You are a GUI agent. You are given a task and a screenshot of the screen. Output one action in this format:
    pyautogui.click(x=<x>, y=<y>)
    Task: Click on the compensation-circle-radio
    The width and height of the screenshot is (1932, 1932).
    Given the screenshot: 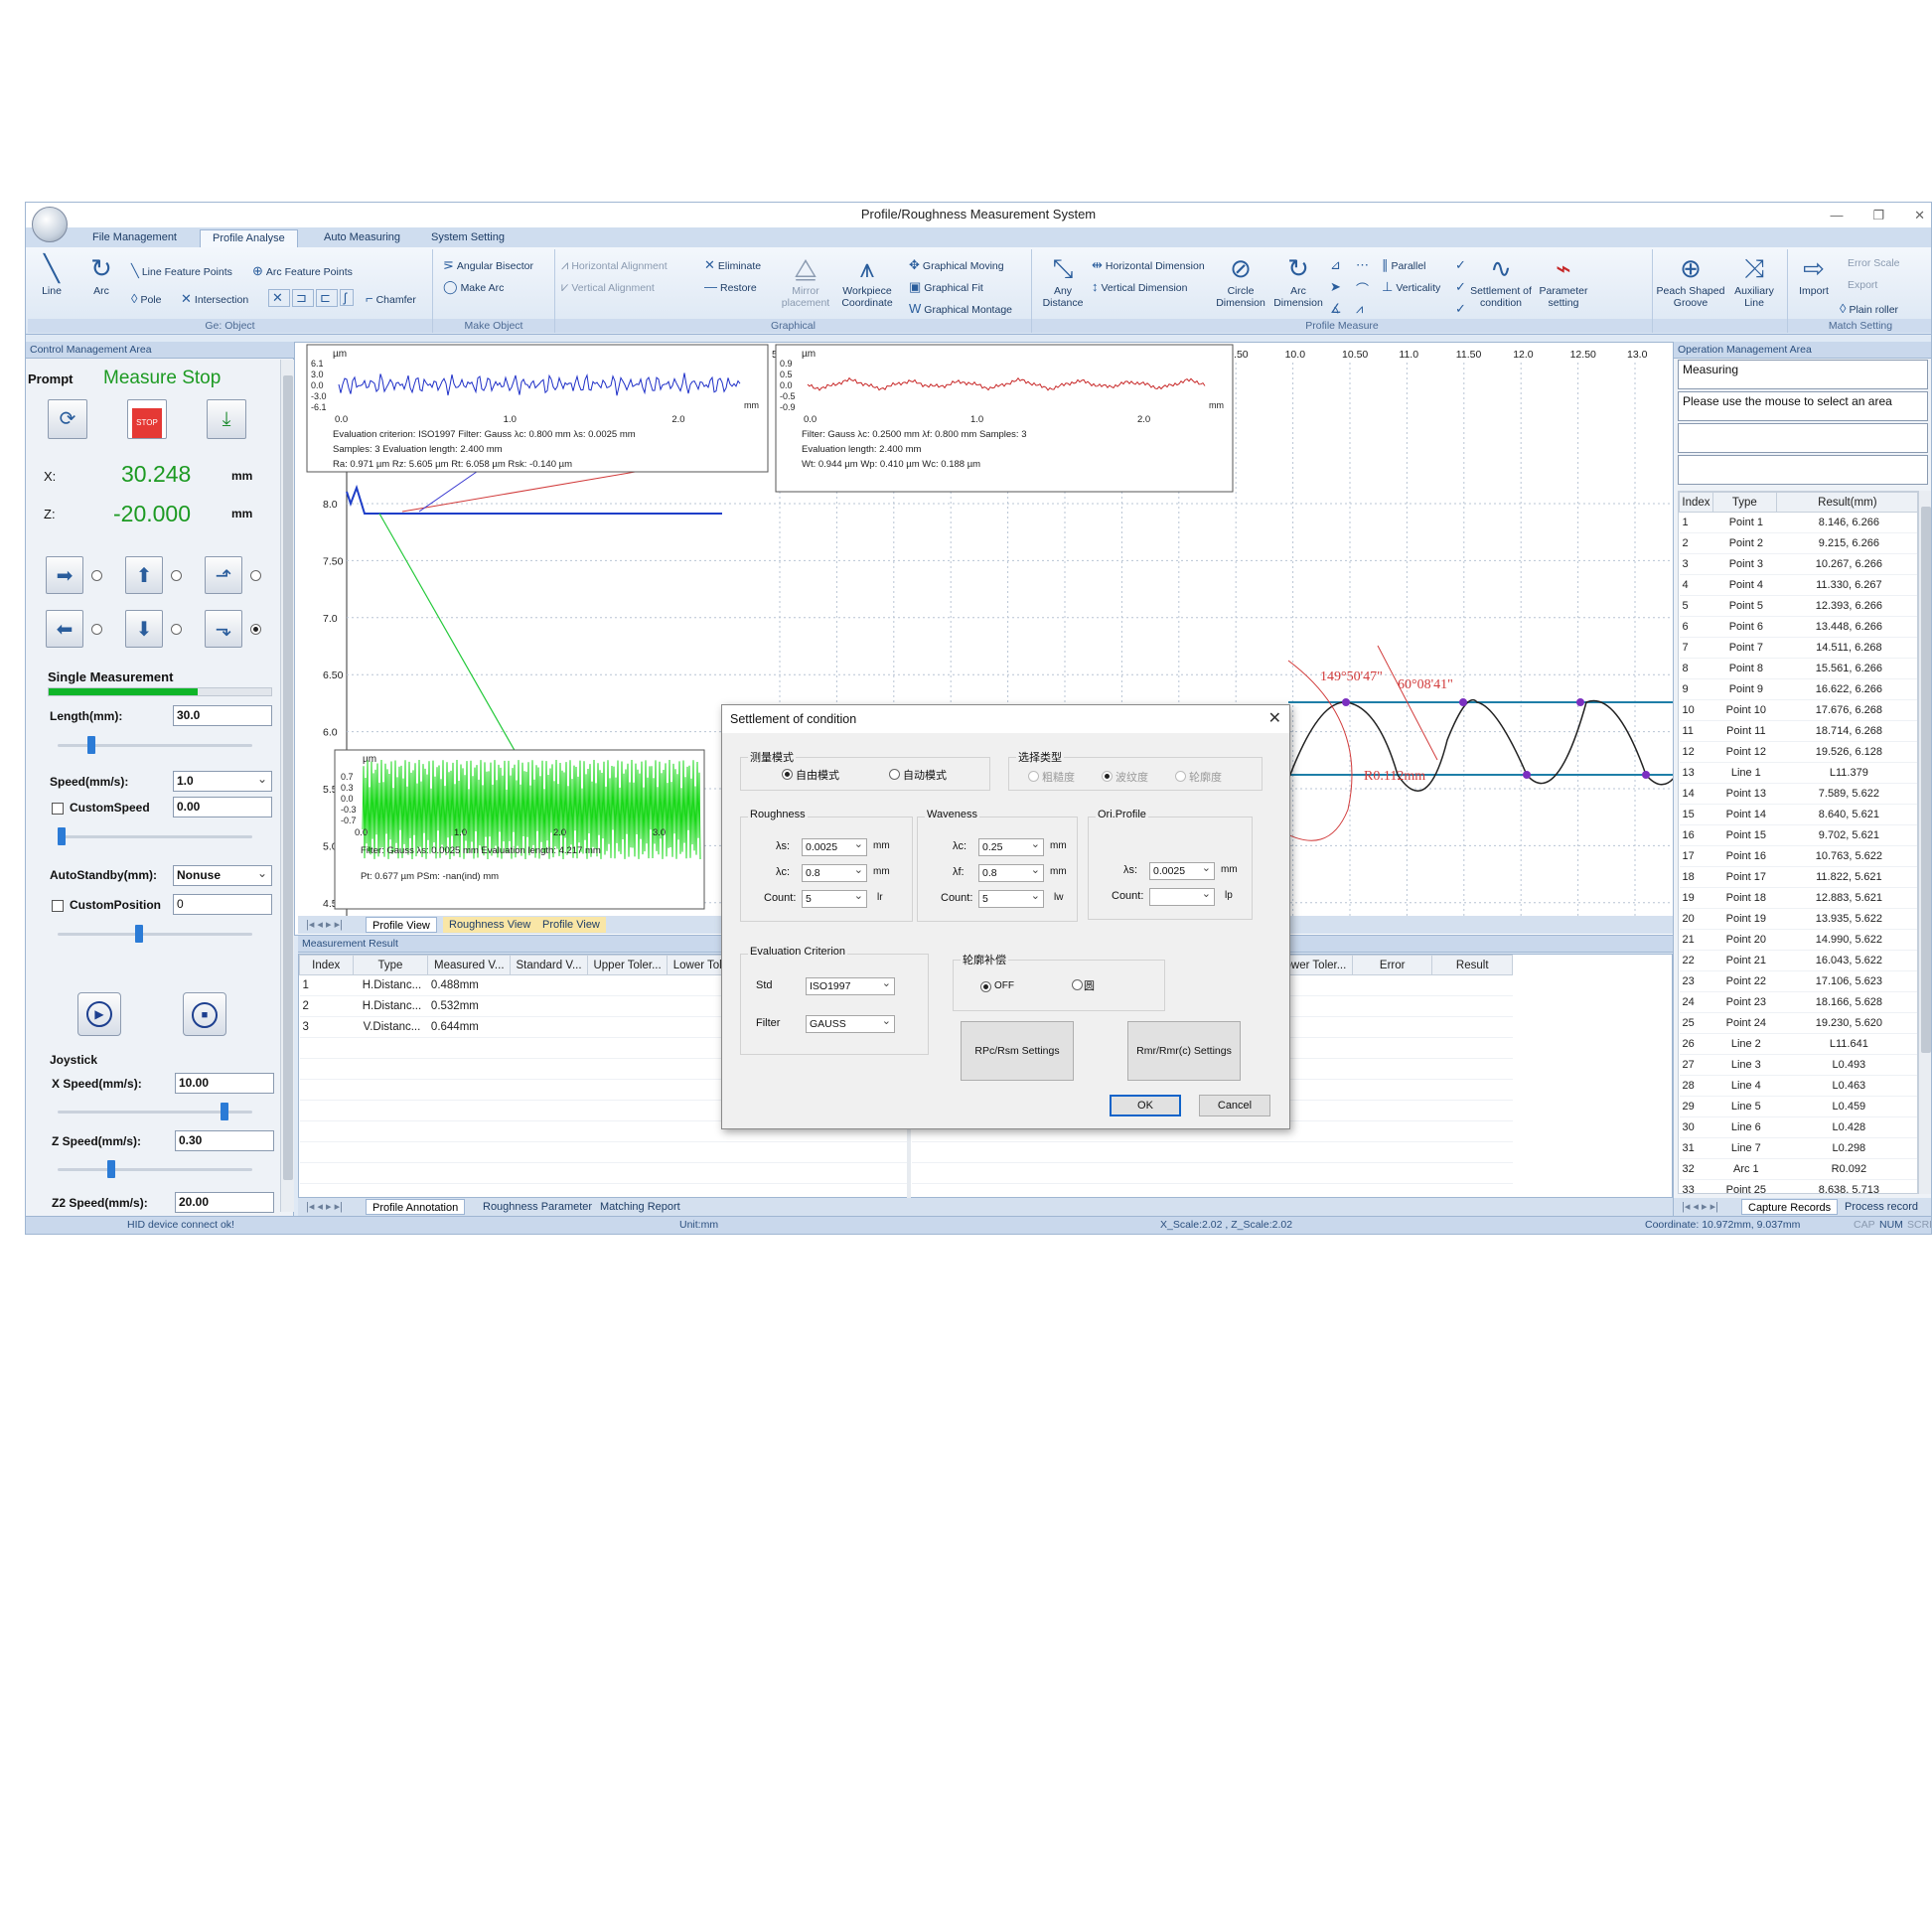 What is the action you would take?
    pyautogui.click(x=1077, y=984)
    